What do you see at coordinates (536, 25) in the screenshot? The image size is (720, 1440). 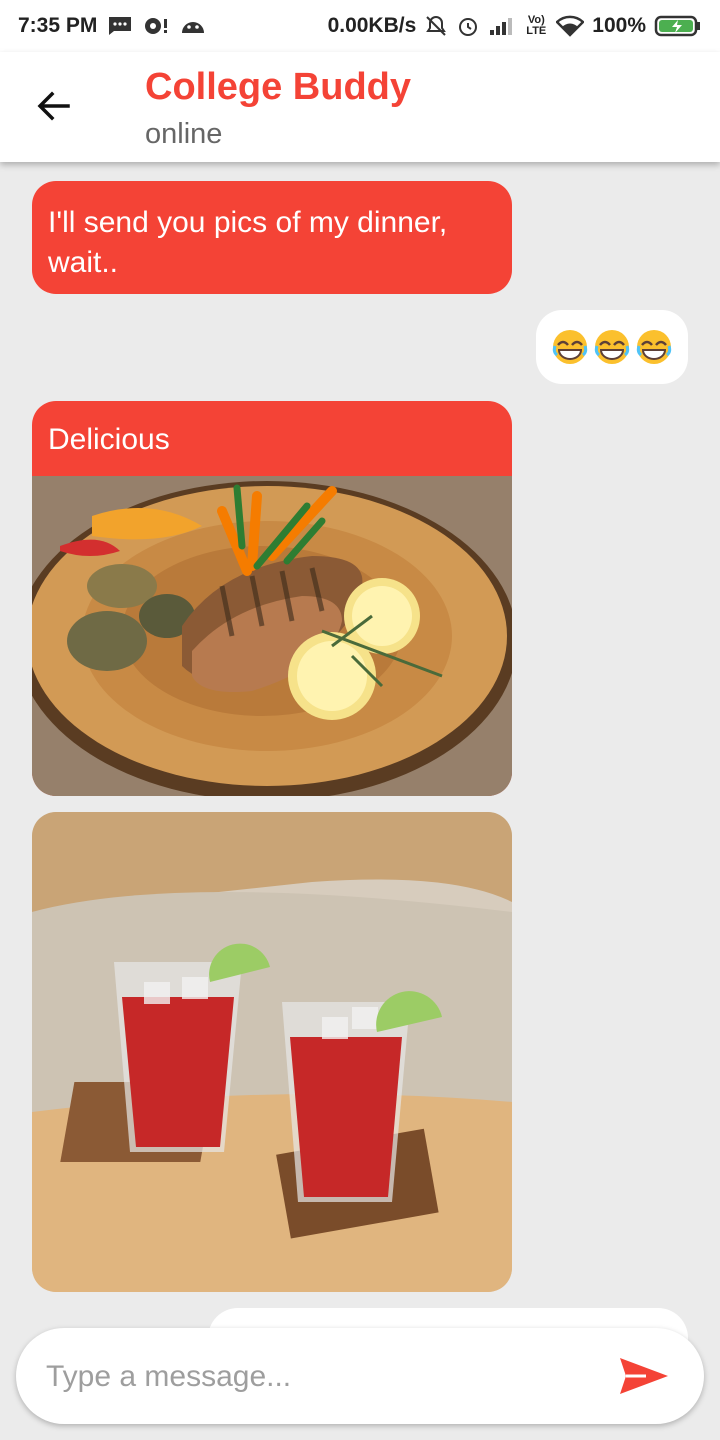 I see `volte-badge: Vo) LTE` at bounding box center [536, 25].